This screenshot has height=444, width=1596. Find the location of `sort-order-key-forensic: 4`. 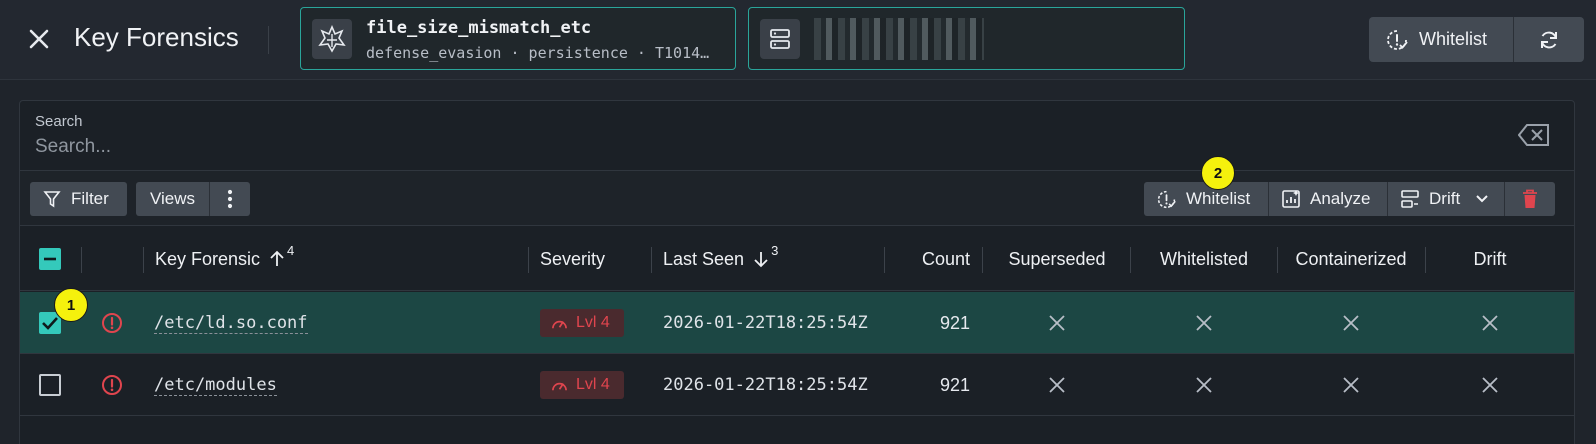

sort-order-key-forensic: 4 is located at coordinates (291, 250).